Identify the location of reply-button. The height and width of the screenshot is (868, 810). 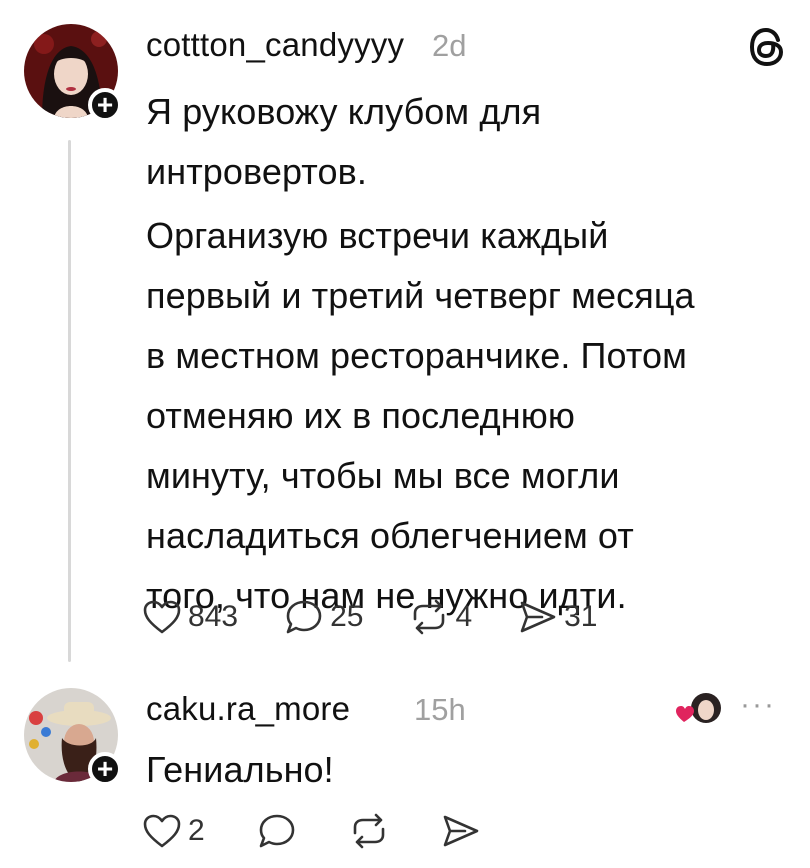
(277, 831).